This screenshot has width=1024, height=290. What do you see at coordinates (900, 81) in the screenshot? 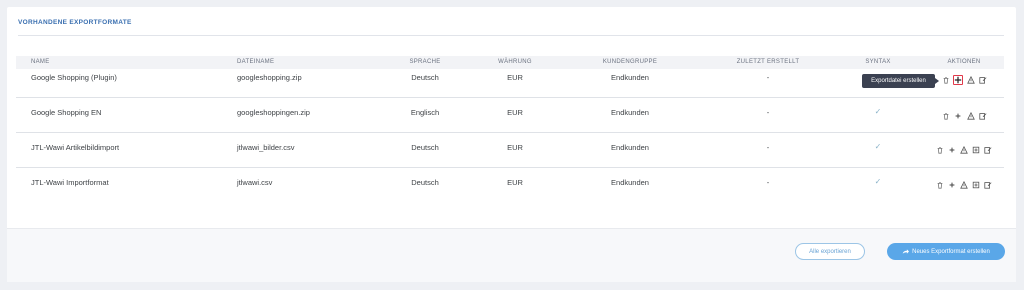
I see `tooltip: Exportdatei erstellen` at bounding box center [900, 81].